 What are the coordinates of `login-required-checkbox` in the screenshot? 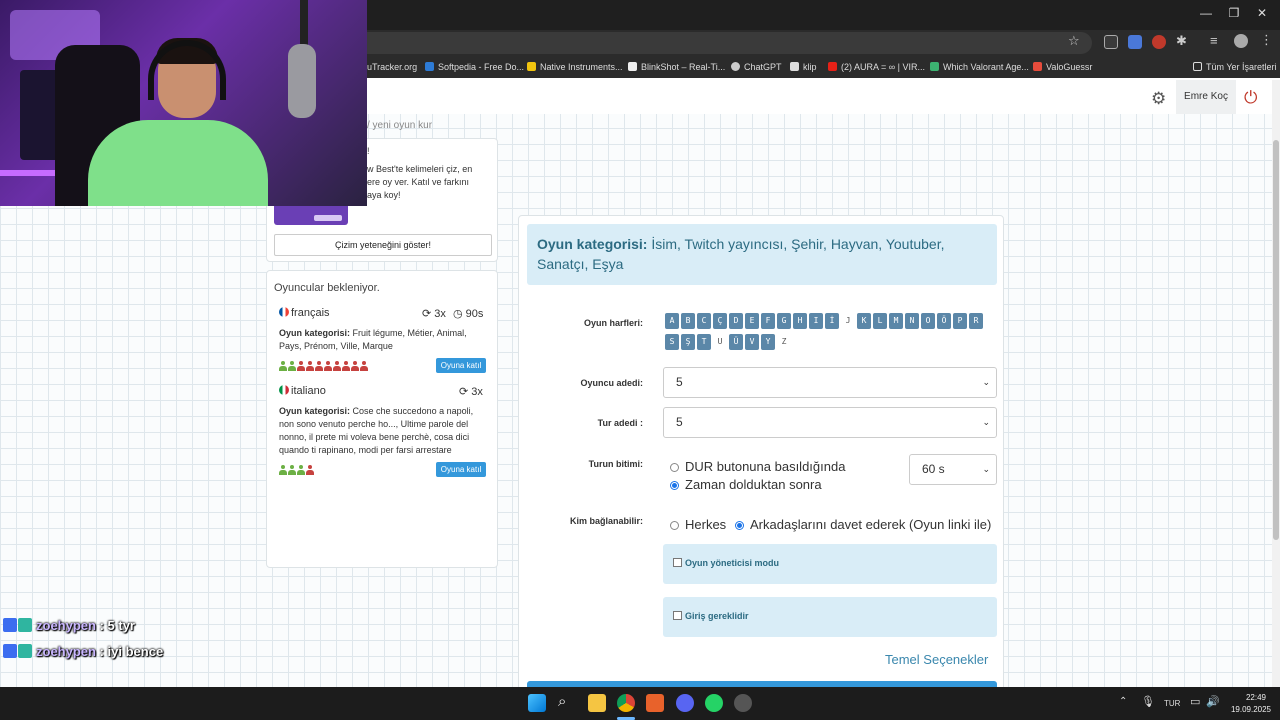 It's located at (677, 615).